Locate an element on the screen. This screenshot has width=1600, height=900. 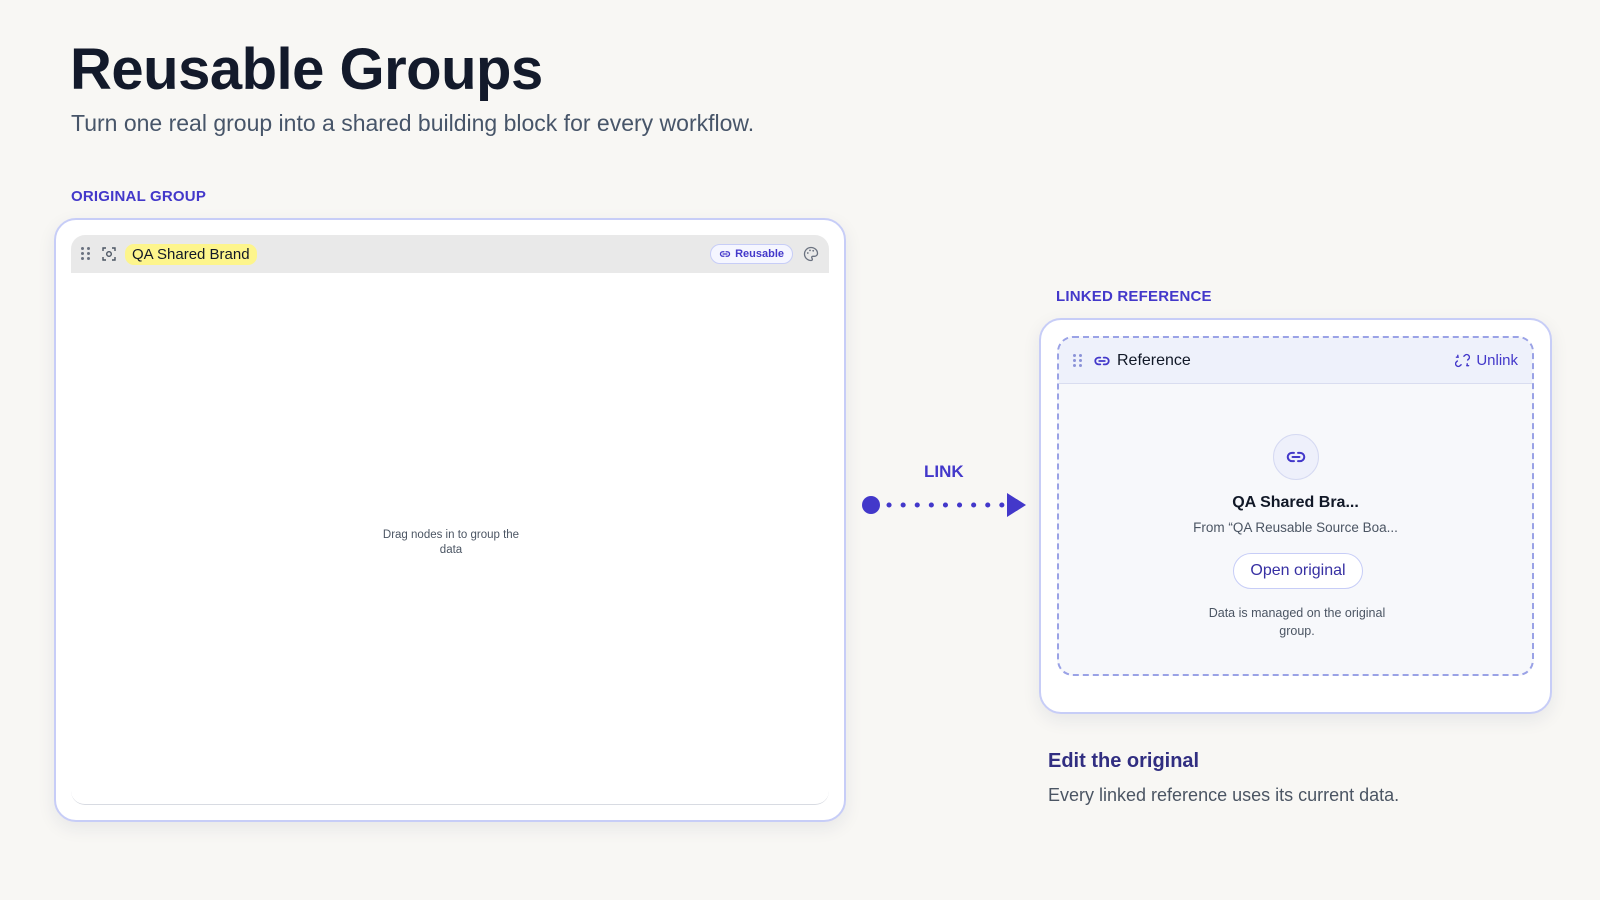
group-name: QA Shared Brand is located at coordinates (191, 254).